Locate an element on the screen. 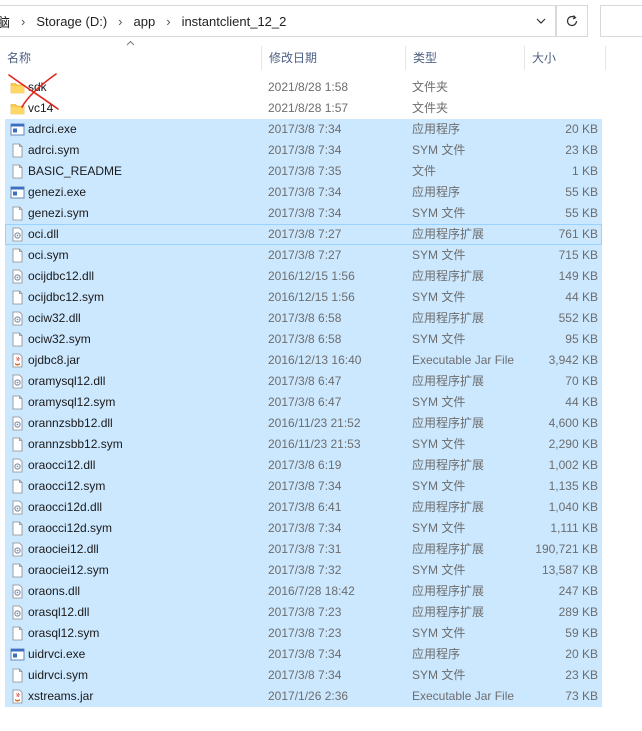 The height and width of the screenshot is (731, 642). breadcrumb-this-pc: 脑 is located at coordinates (8, 21).